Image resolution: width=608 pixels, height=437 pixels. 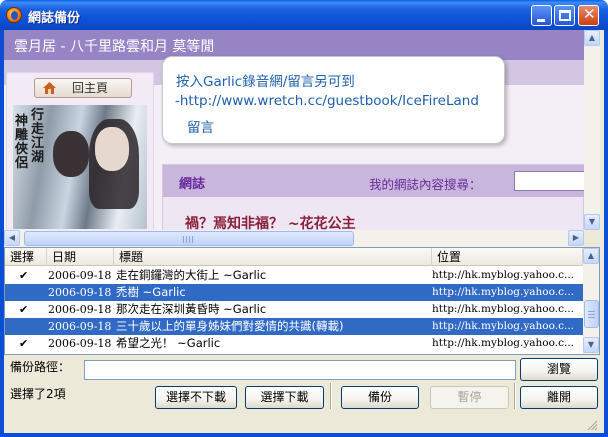 What do you see at coordinates (559, 397) in the screenshot?
I see `exit-button: 離開` at bounding box center [559, 397].